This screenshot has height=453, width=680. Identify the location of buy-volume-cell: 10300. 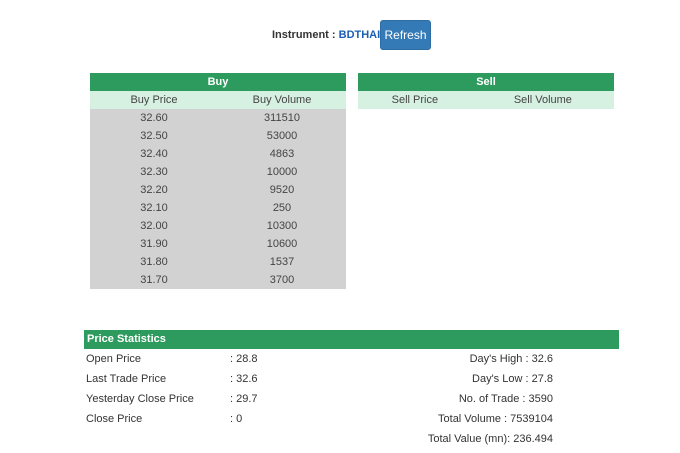
(282, 226).